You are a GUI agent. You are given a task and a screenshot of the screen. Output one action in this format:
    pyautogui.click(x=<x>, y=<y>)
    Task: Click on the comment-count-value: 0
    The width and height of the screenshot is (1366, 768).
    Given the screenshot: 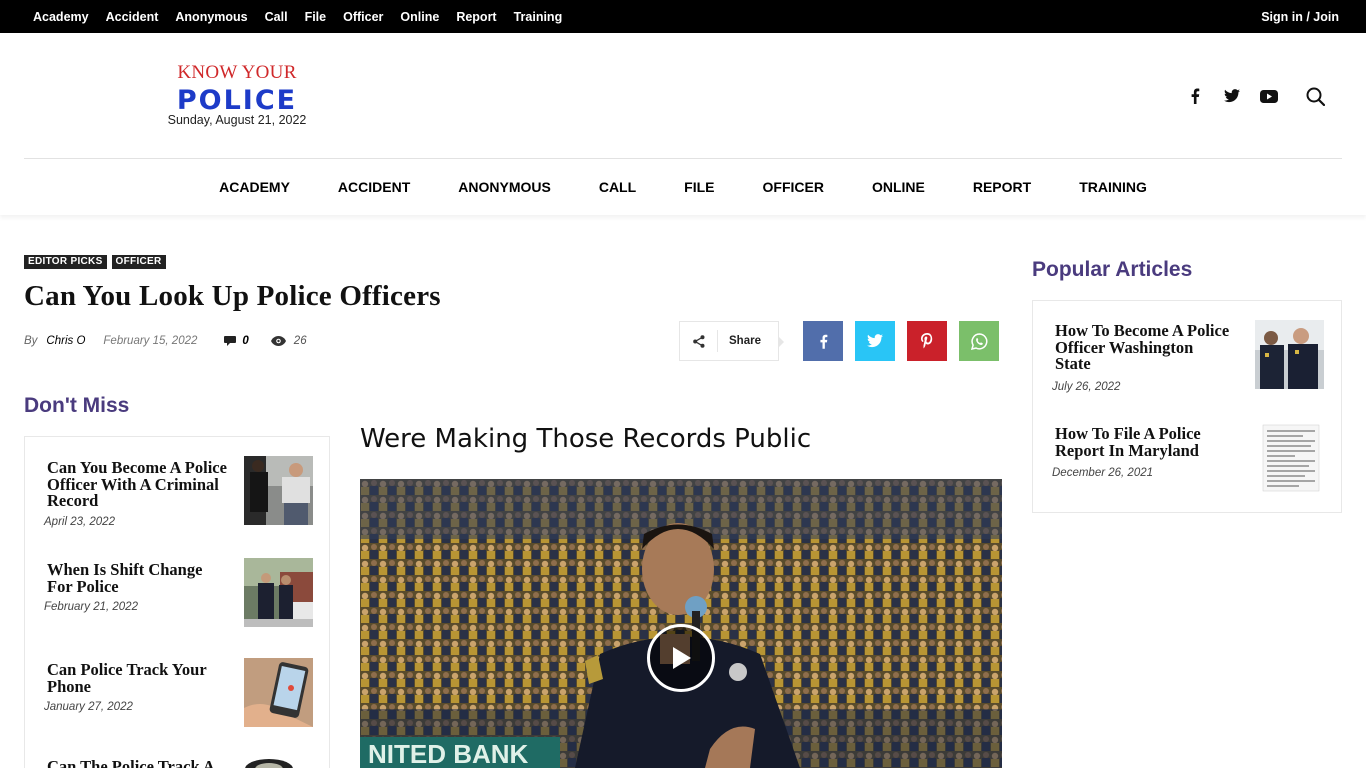 What is the action you would take?
    pyautogui.click(x=245, y=341)
    